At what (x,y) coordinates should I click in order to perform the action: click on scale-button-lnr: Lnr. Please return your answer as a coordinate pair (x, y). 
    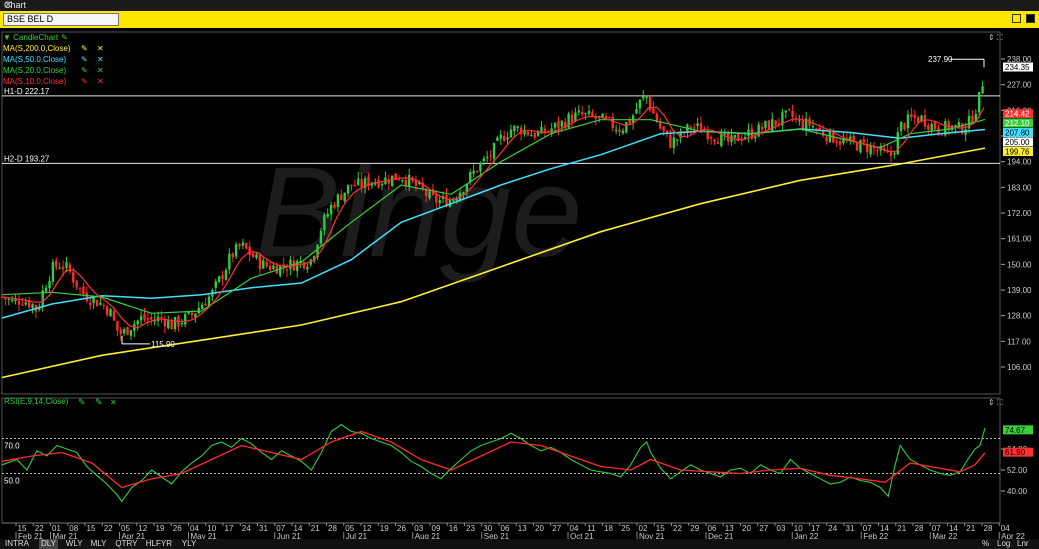
    Looking at the image, I should click on (1023, 544).